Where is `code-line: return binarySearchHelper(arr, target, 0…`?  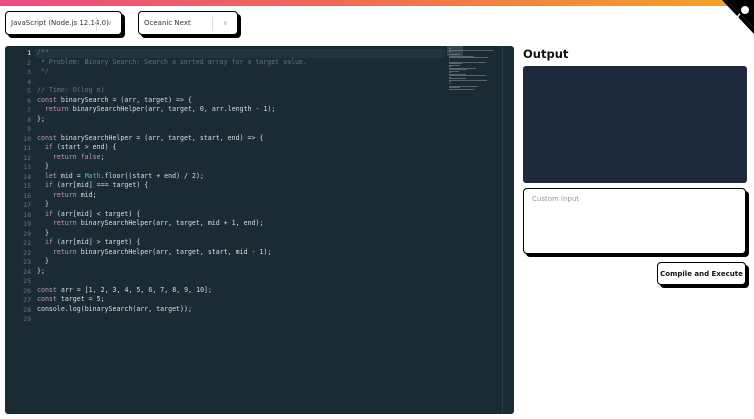 code-line: return binarySearchHelper(arr, target, 0… is located at coordinates (160, 109).